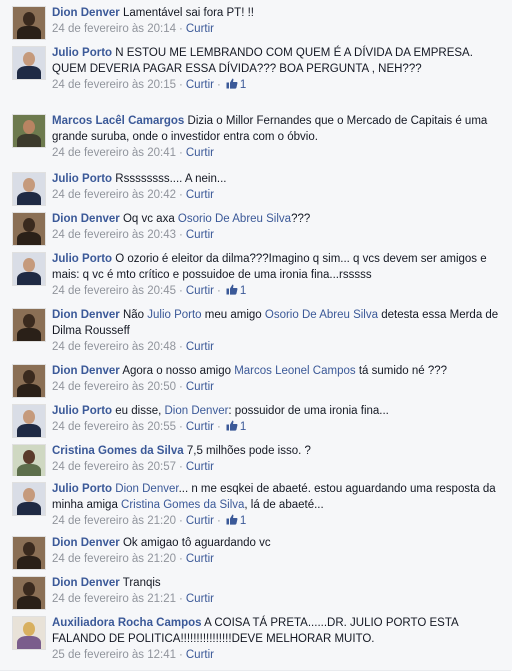 Image resolution: width=512 pixels, height=671 pixels. Describe the element at coordinates (294, 371) in the screenshot. I see `mention-link: Marcos Leonel Campos` at that location.